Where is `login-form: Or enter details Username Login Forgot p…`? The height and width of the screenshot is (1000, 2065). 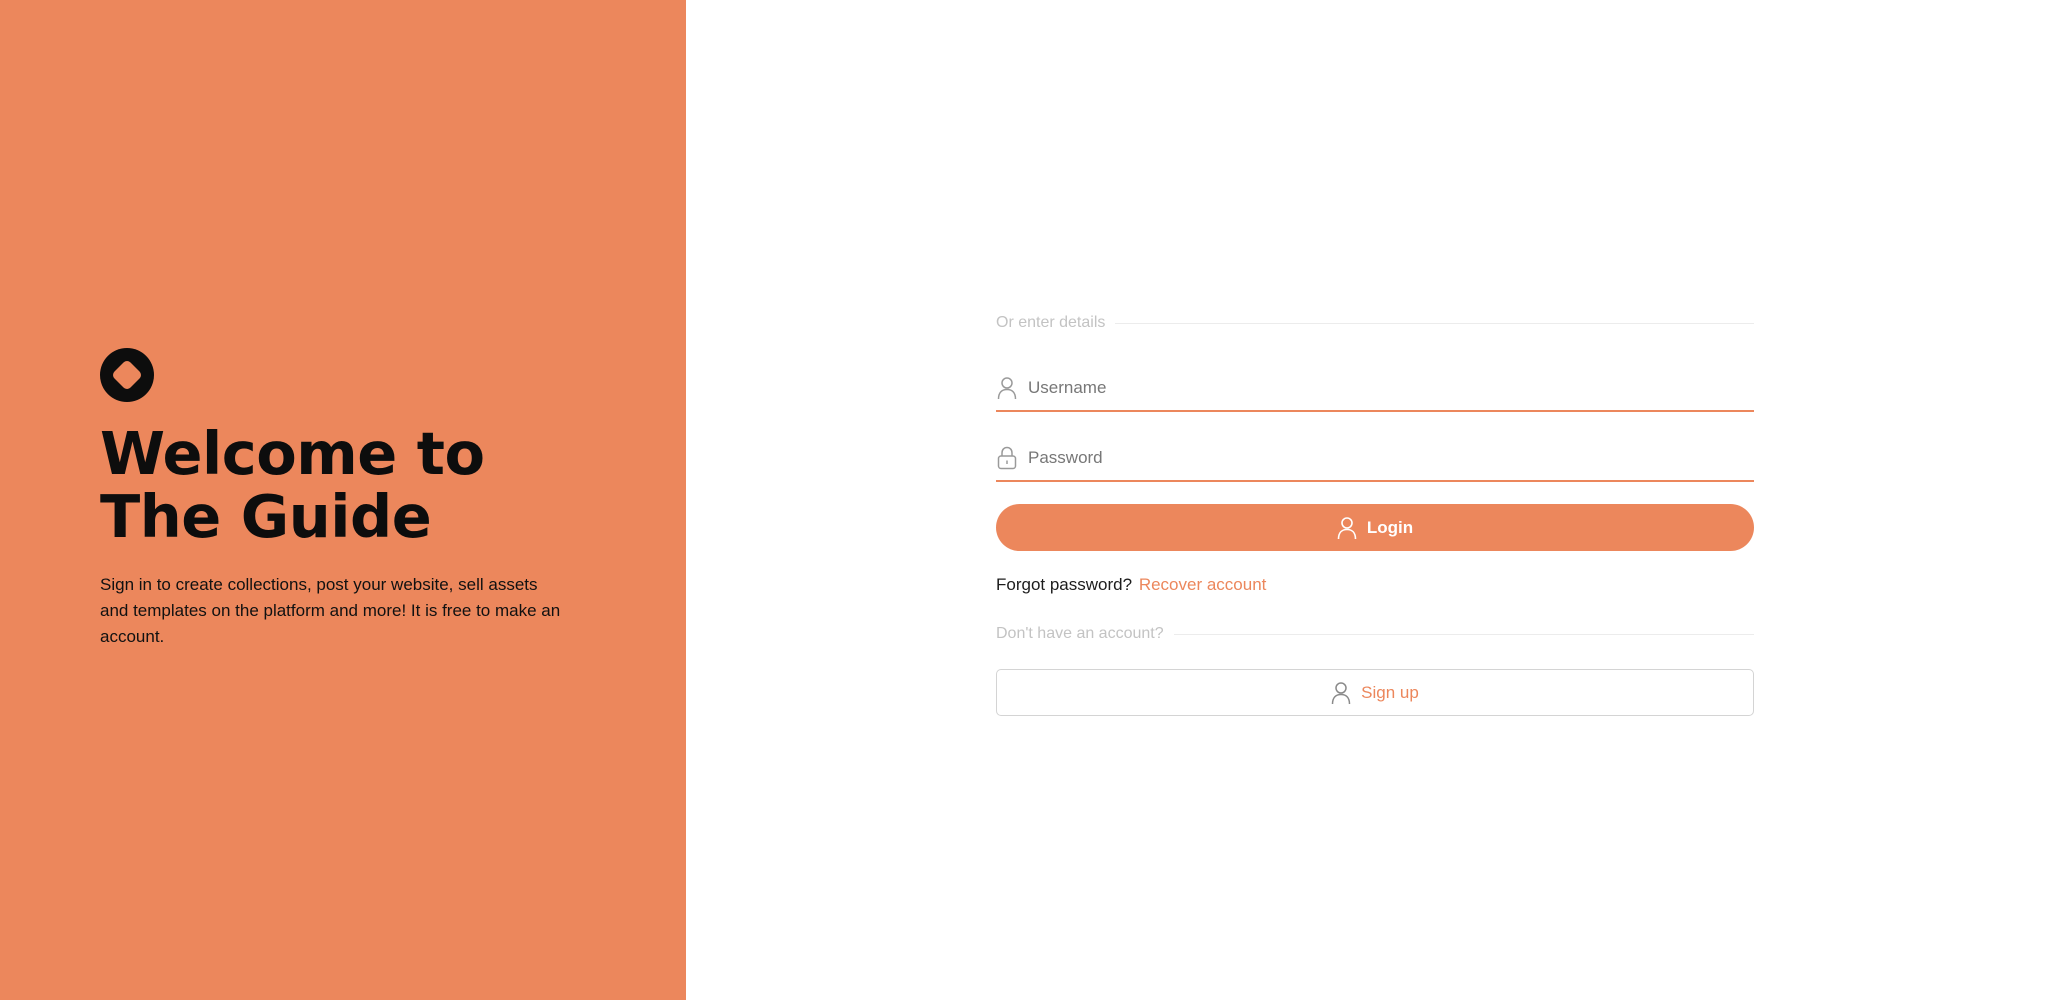
login-form: Or enter details Username Login Forgot p… is located at coordinates (1375, 513).